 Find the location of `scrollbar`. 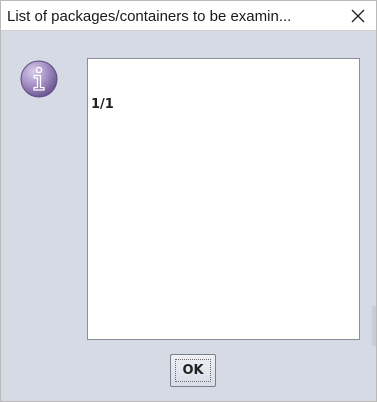

scrollbar is located at coordinates (374, 326).